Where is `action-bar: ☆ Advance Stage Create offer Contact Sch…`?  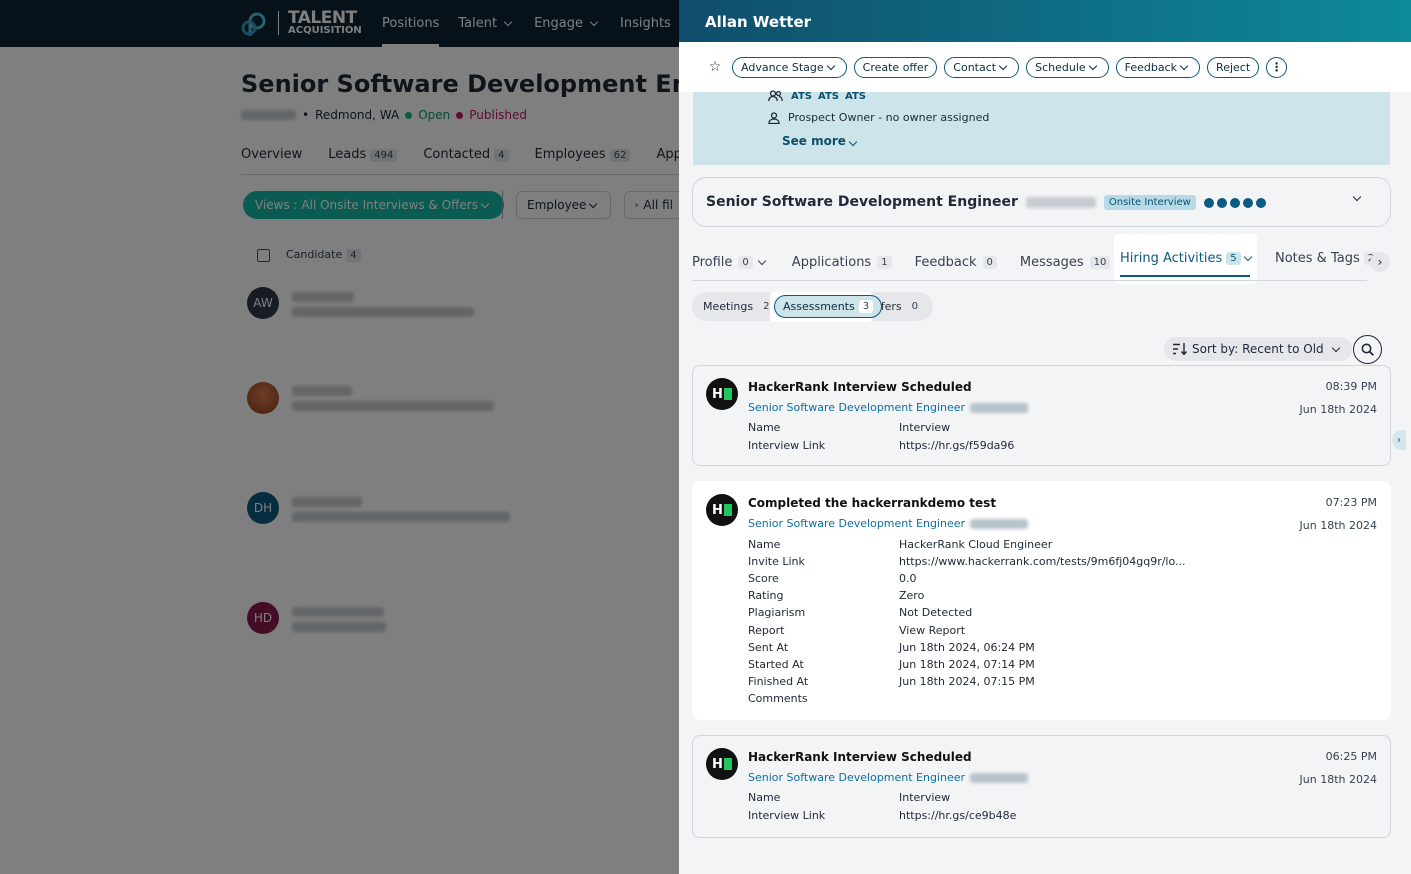 action-bar: ☆ Advance Stage Create offer Contact Sch… is located at coordinates (1045, 67).